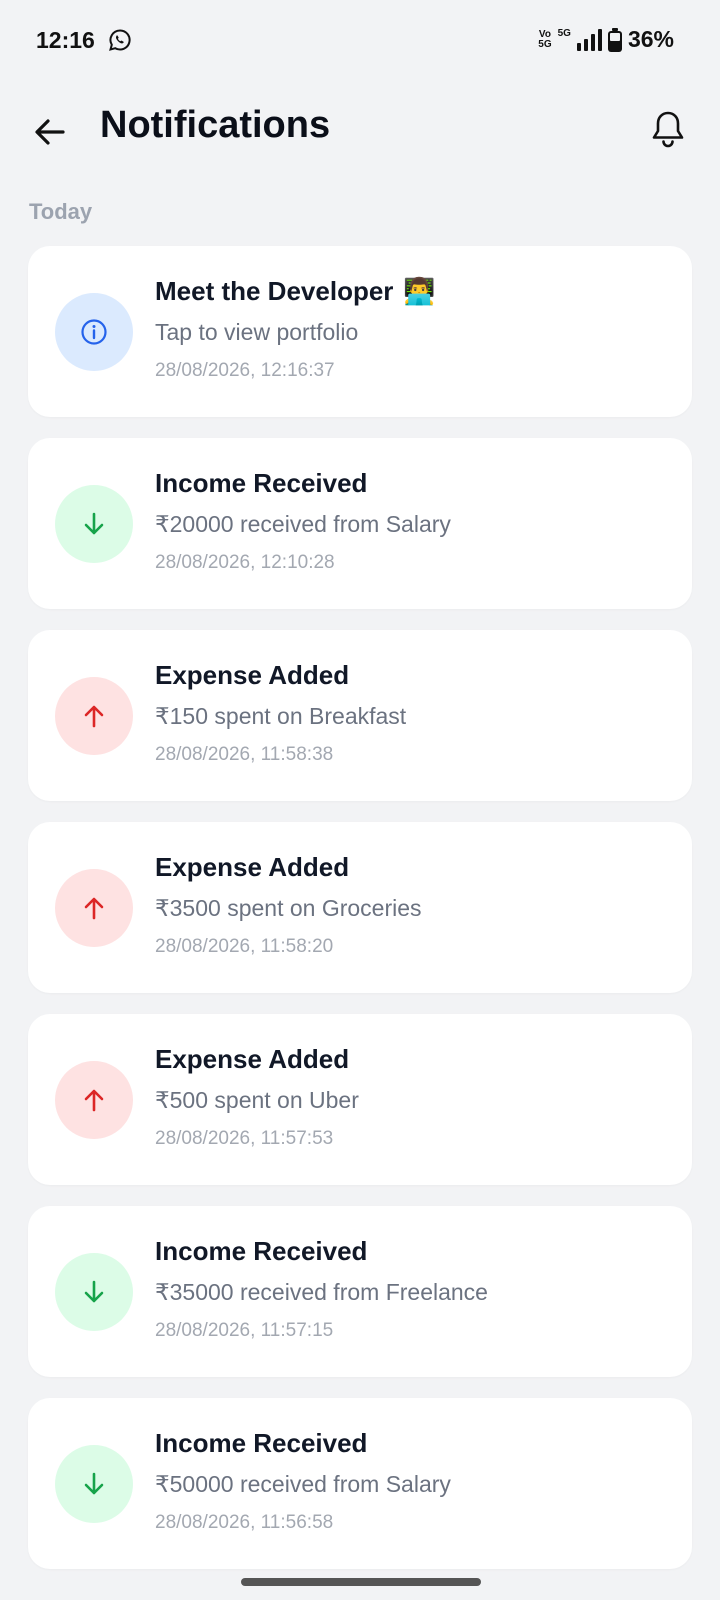 This screenshot has height=1600, width=720. I want to click on battery-percentage: 36%, so click(650, 39).